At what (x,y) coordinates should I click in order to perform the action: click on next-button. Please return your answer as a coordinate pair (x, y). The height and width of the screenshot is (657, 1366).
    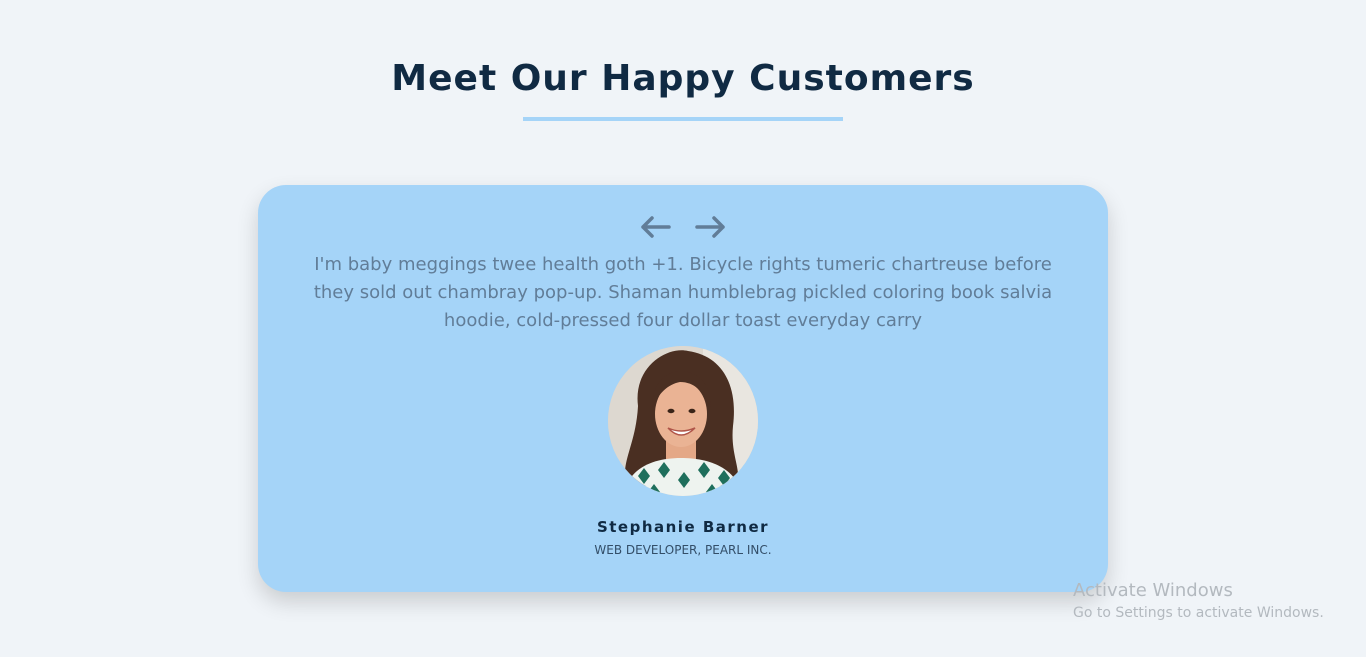
    Looking at the image, I should click on (711, 227).